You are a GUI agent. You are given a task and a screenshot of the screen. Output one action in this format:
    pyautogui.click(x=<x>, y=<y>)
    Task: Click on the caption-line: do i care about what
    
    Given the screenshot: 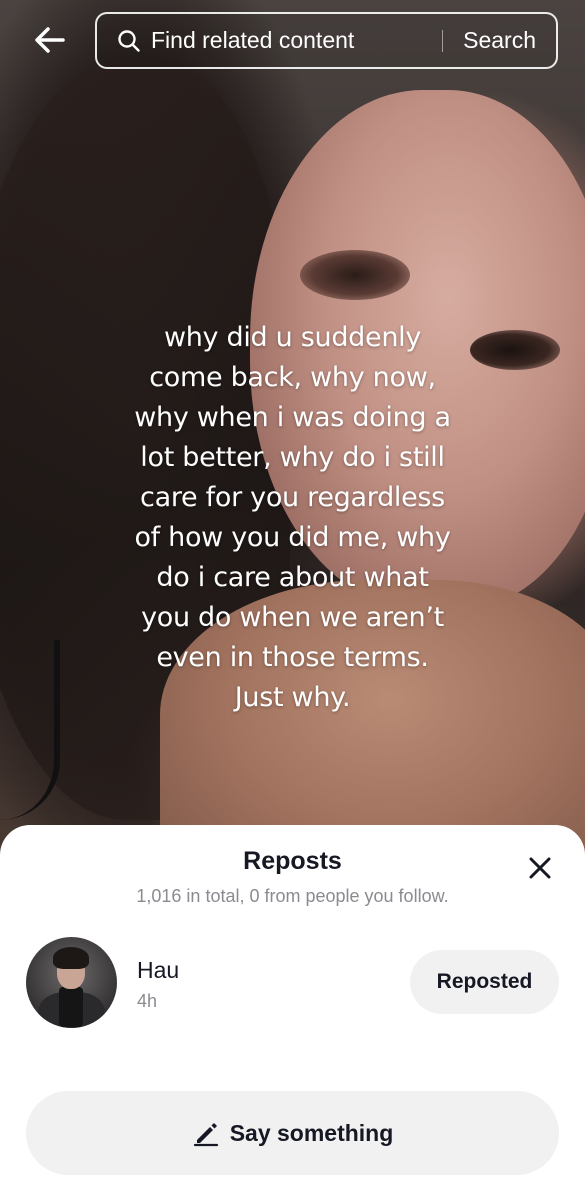 What is the action you would take?
    pyautogui.click(x=292, y=577)
    